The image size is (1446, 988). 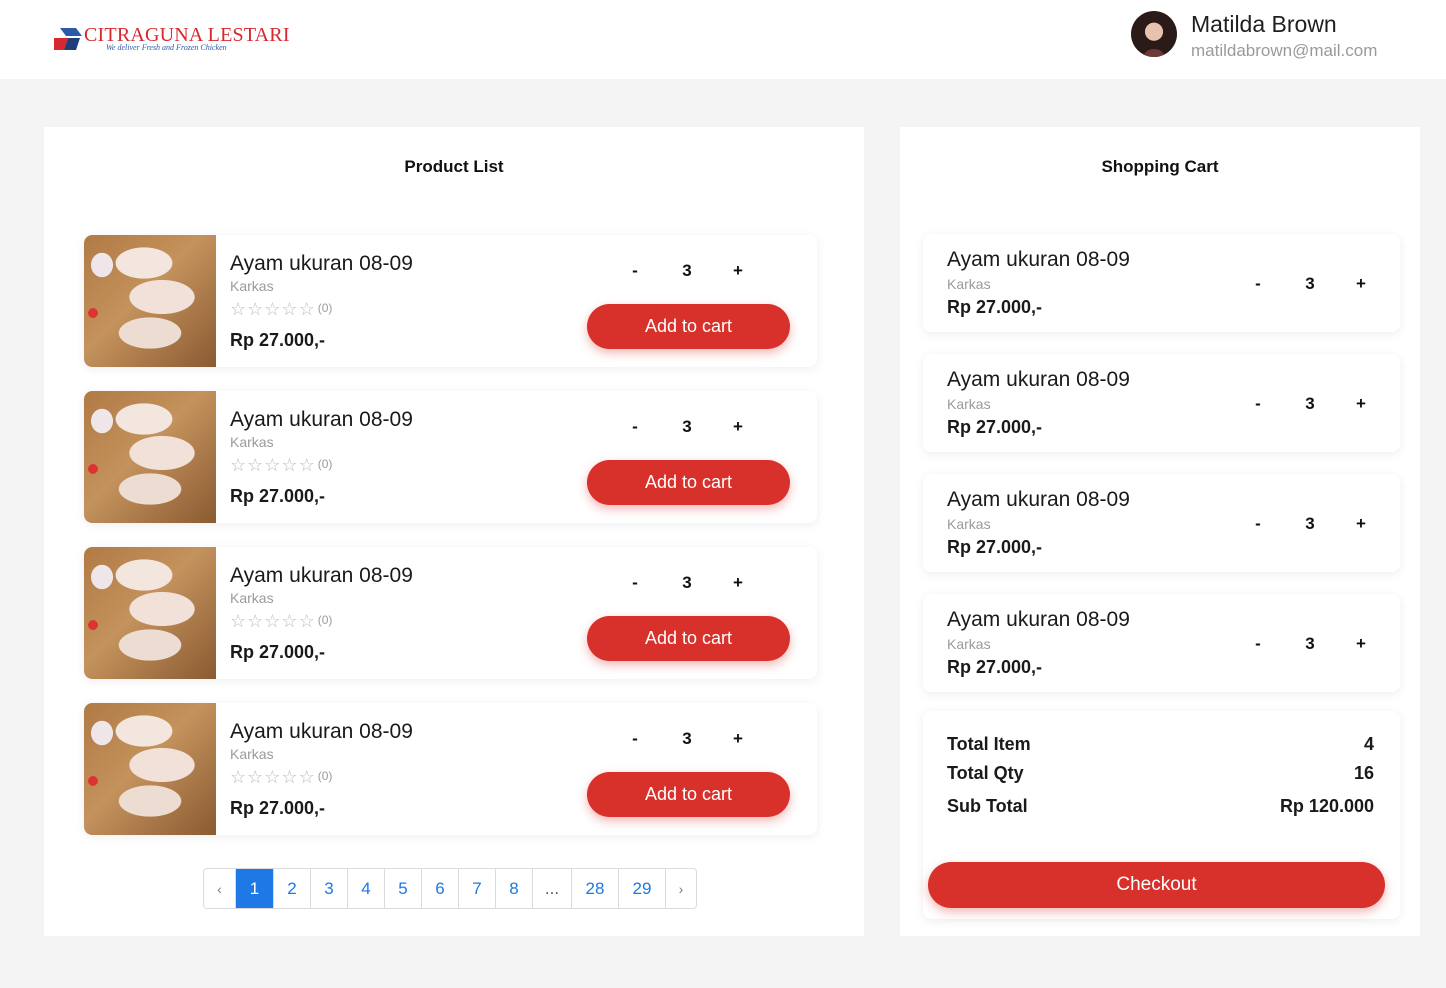 What do you see at coordinates (1160, 806) in the screenshot?
I see `sub-total-row: Sub Total Rp 120.000` at bounding box center [1160, 806].